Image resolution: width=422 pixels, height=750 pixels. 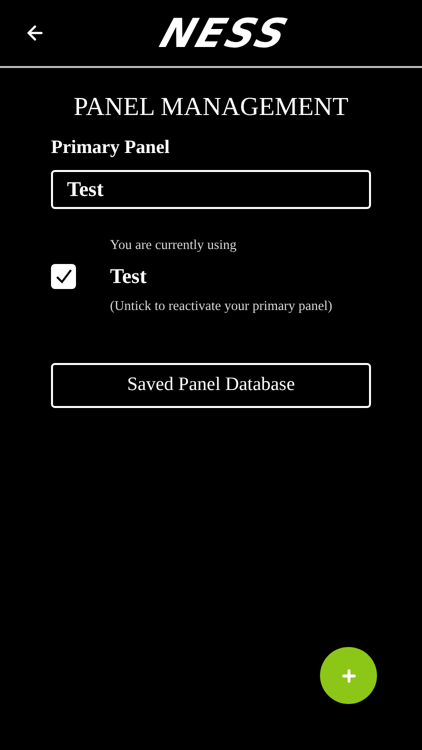 What do you see at coordinates (211, 189) in the screenshot?
I see `panel-name-field: Test` at bounding box center [211, 189].